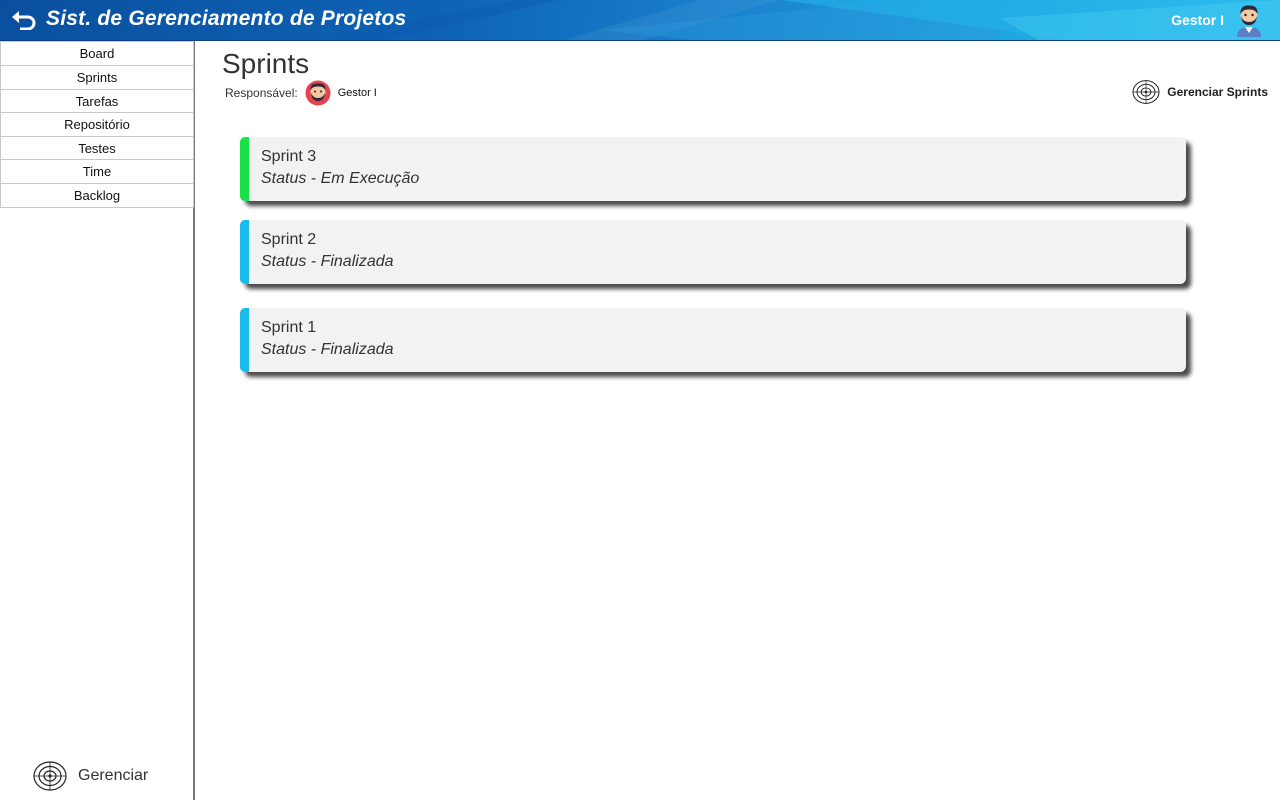 This screenshot has width=1280, height=800. What do you see at coordinates (113, 775) in the screenshot?
I see `manage-label: Gerenciar` at bounding box center [113, 775].